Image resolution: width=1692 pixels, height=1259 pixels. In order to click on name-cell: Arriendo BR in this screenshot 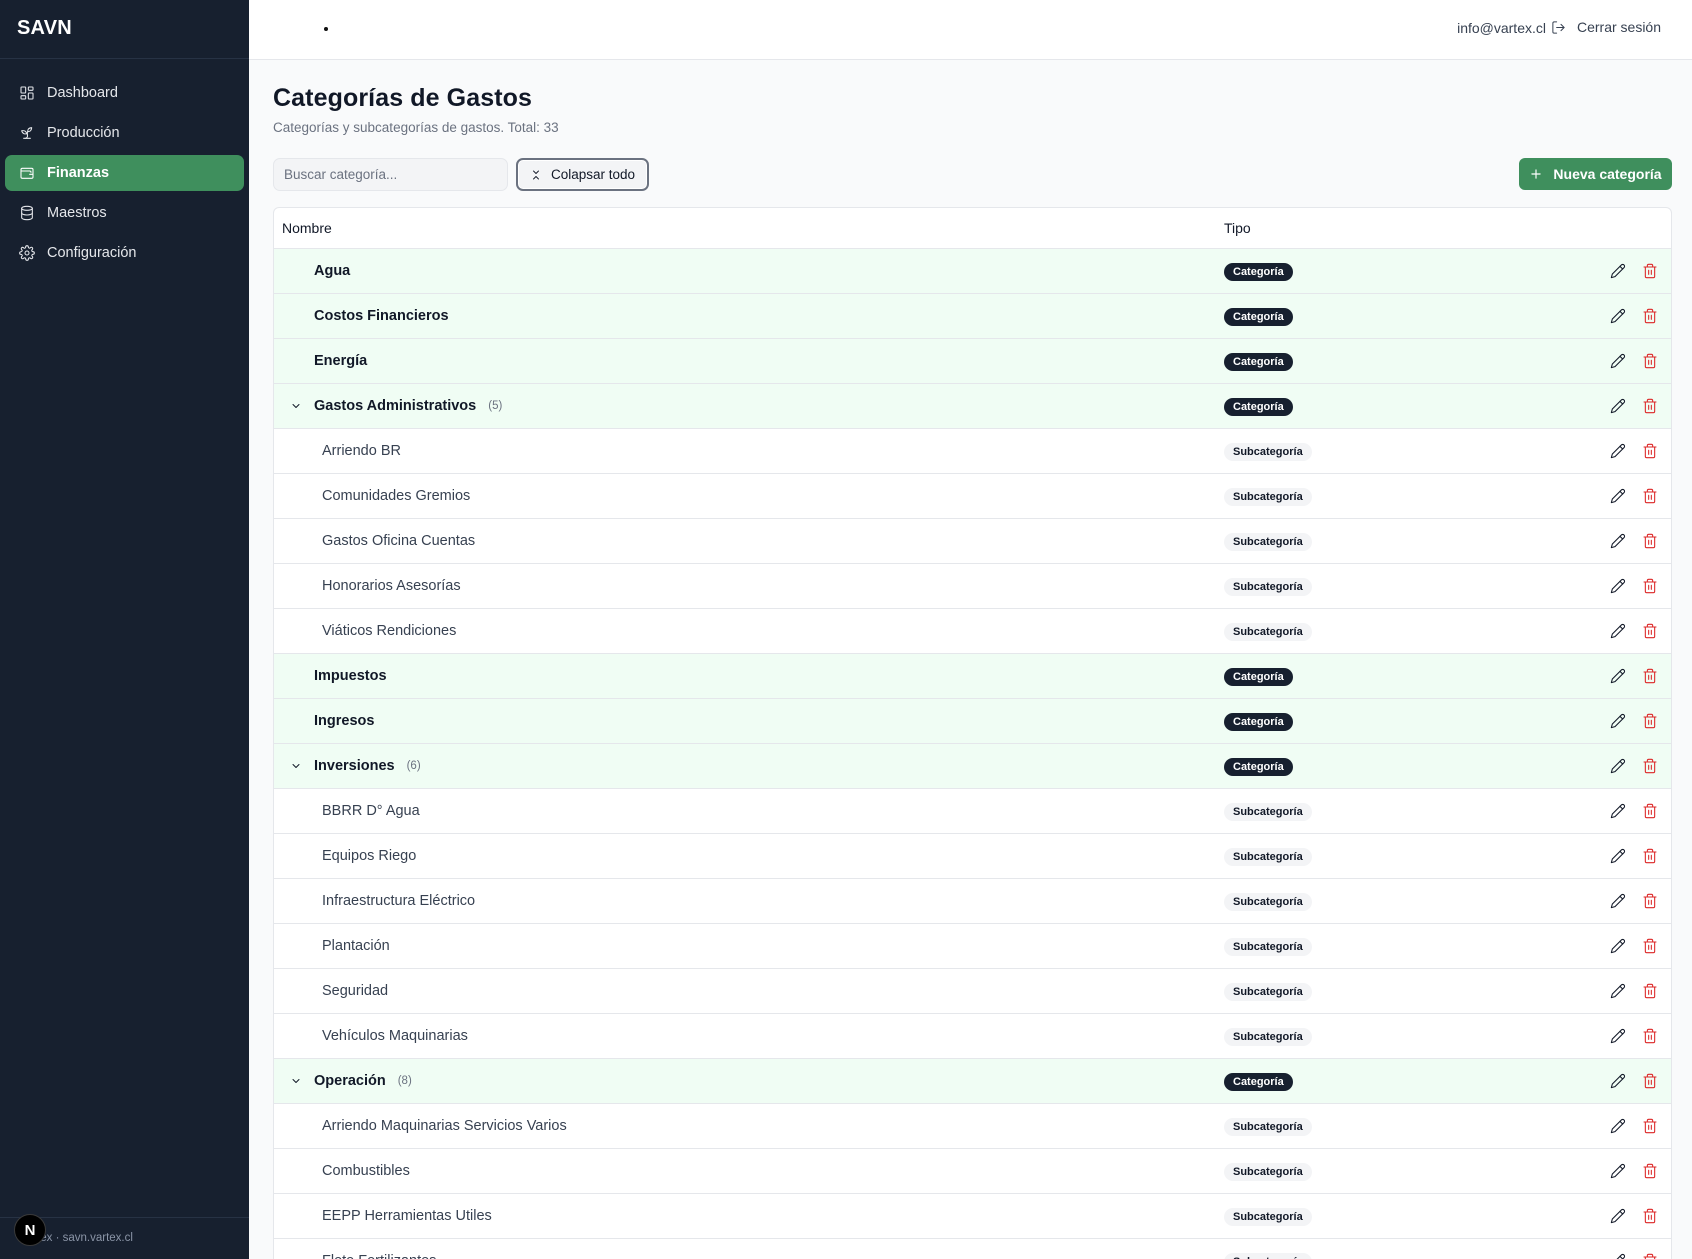, I will do `click(749, 451)`.